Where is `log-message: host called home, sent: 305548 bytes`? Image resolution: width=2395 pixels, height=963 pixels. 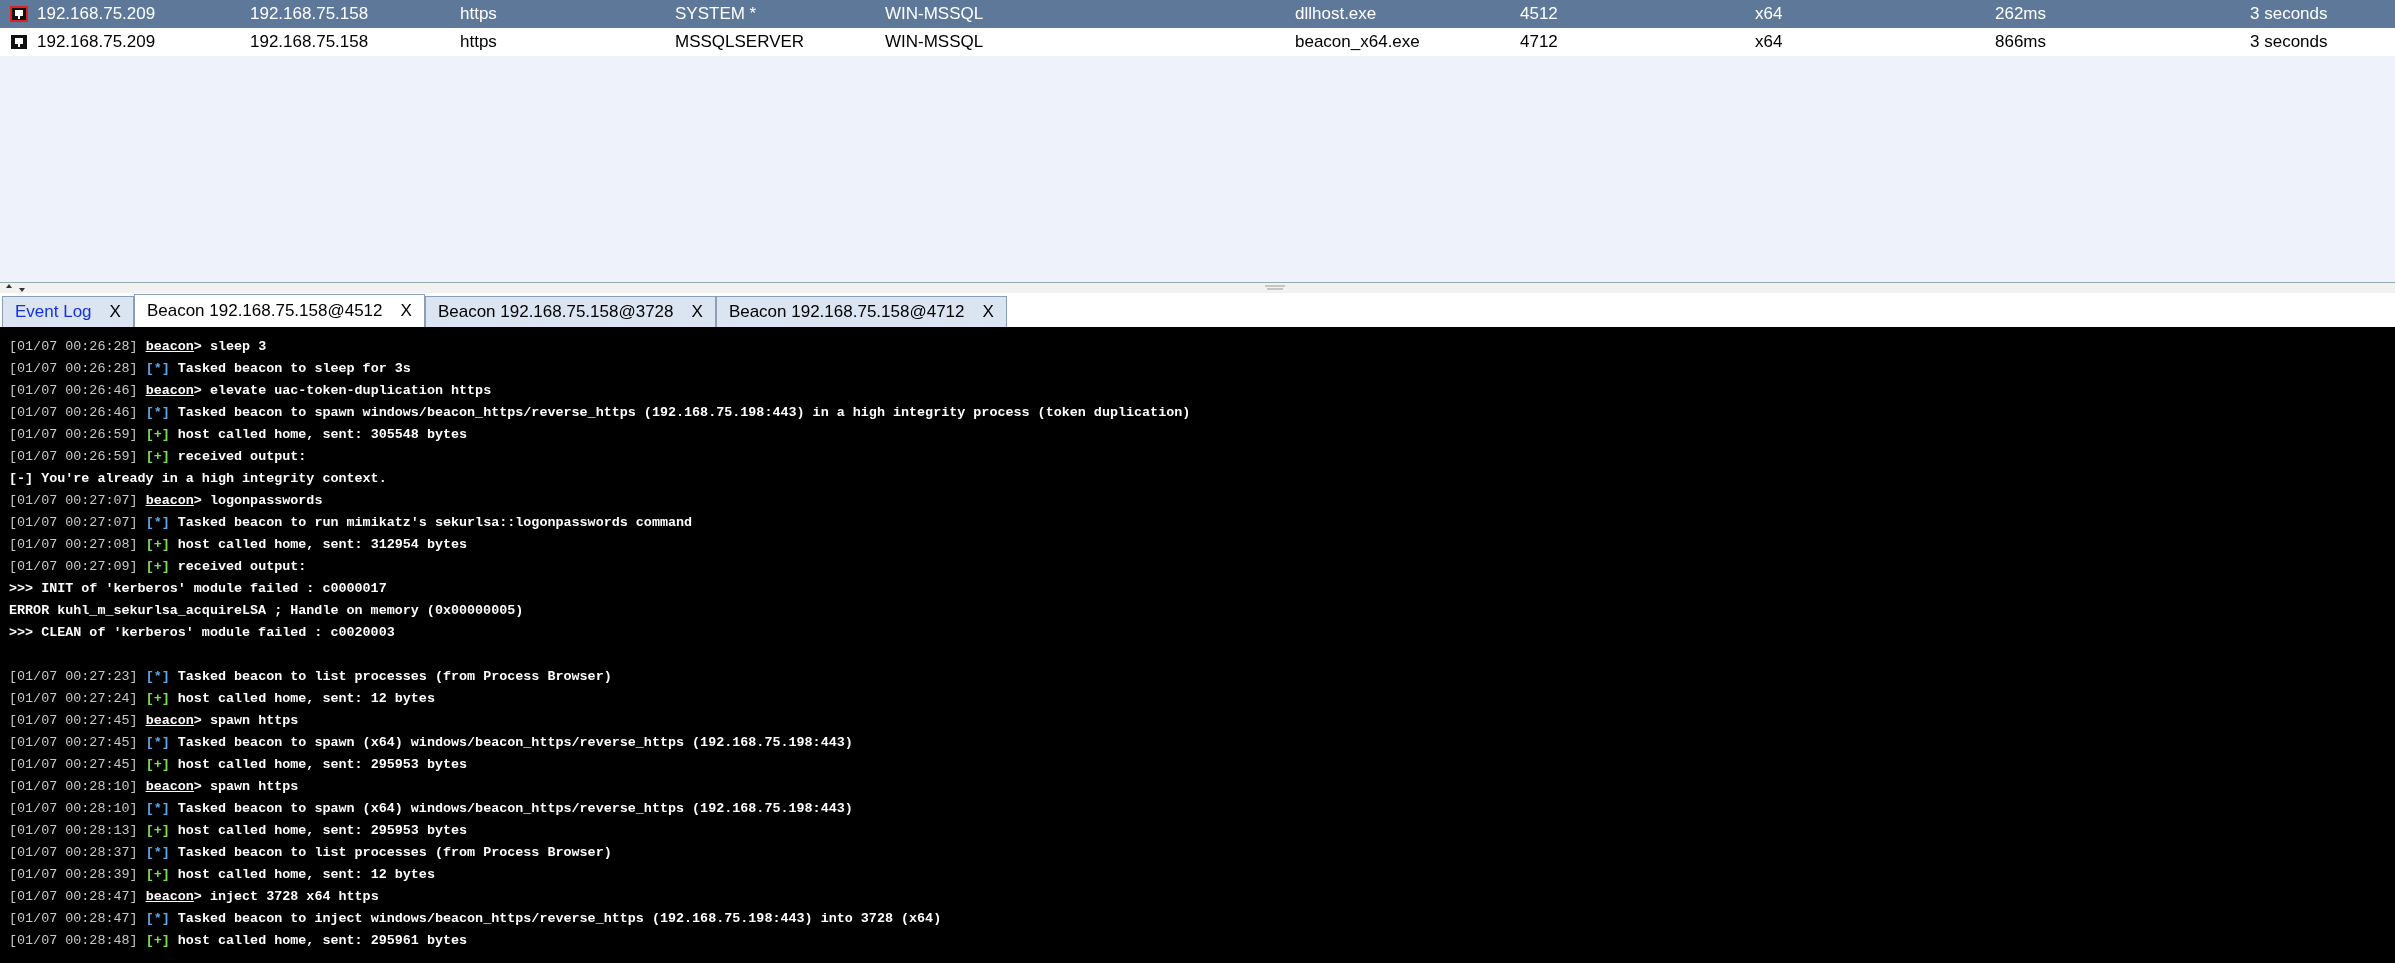
log-message: host called home, sent: 305548 bytes is located at coordinates (322, 435).